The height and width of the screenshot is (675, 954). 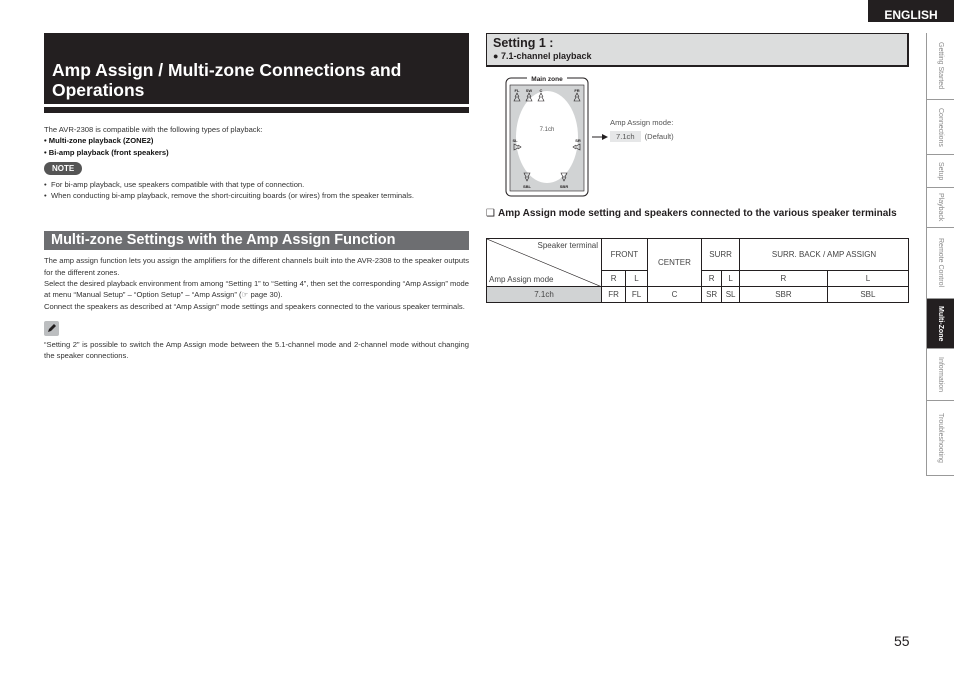 I want to click on amp-assign-label: Amp Assign mode:, so click(x=642, y=122).